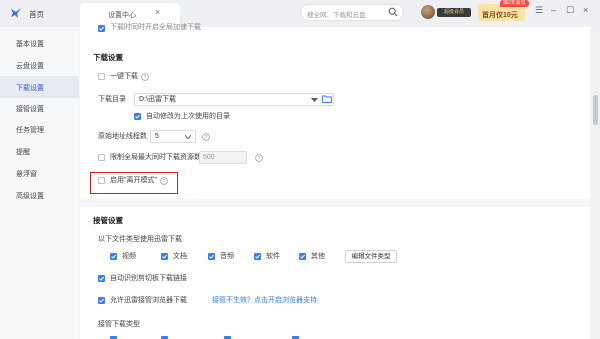  What do you see at coordinates (30, 44) in the screenshot?
I see `sidebar-item-label: 基本设置` at bounding box center [30, 44].